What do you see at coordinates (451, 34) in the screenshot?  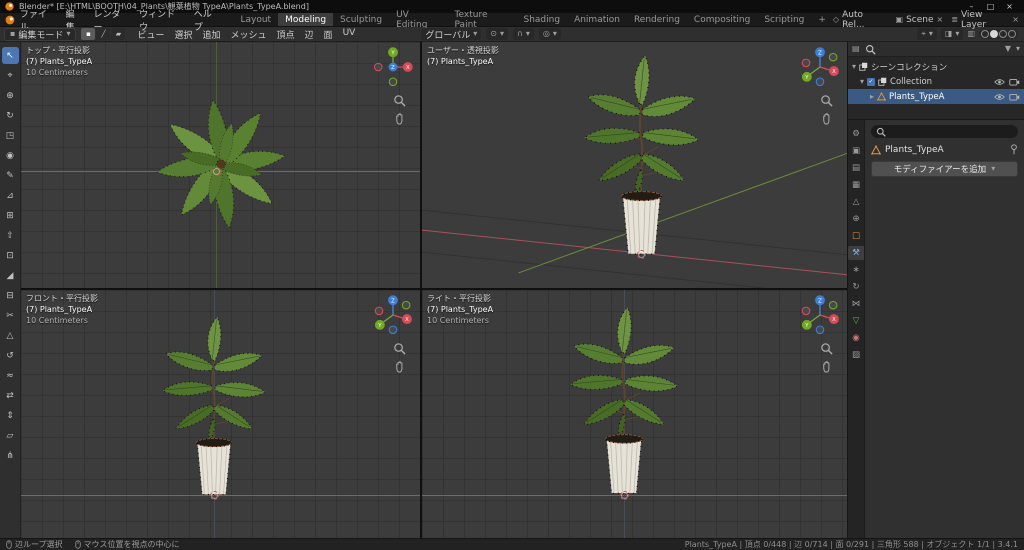 I see `orientation-dropdown: グローバル ▾` at bounding box center [451, 34].